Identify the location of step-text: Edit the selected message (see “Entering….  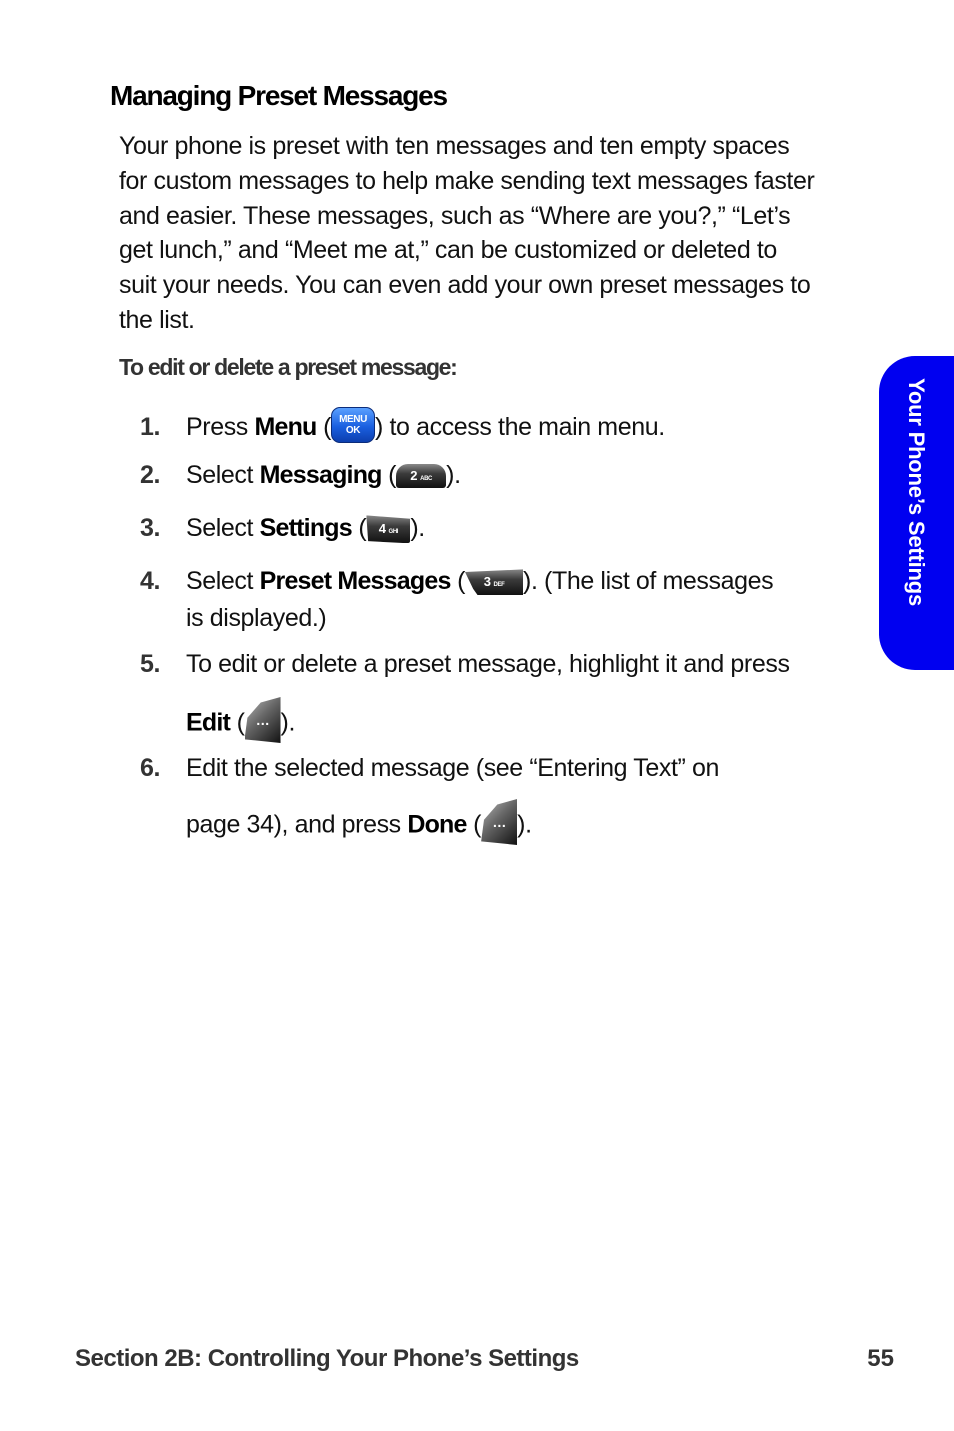
(453, 768).